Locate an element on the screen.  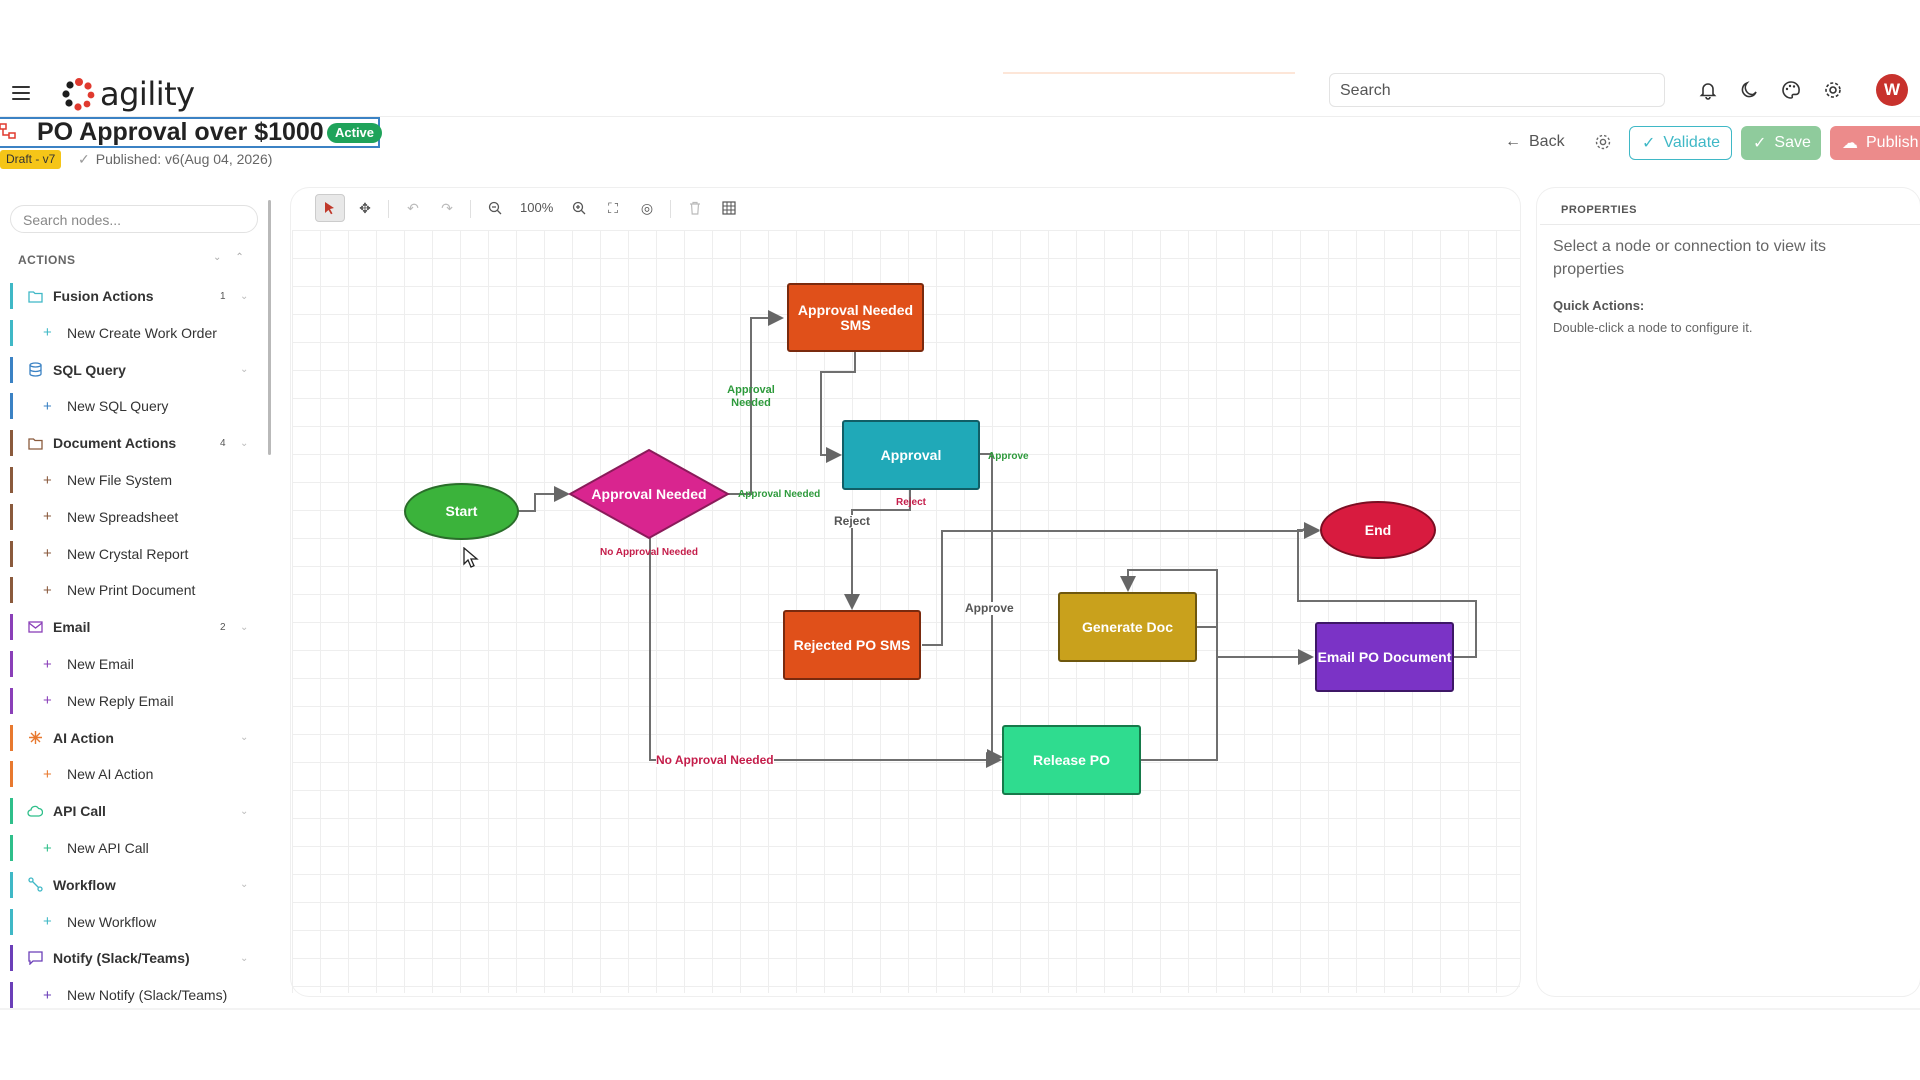
sidebar-category-sql-query: SQL Query ⌄ is located at coordinates (133, 369).